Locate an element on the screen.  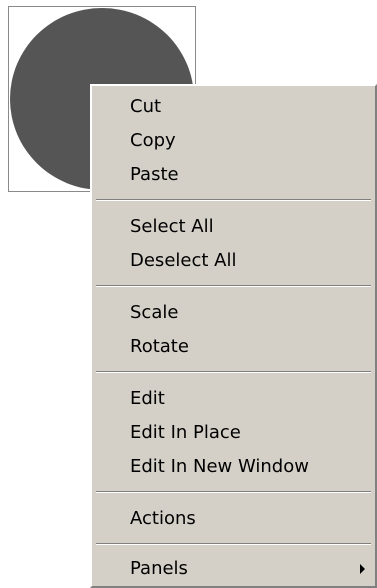
menu-item-select-all: Select All is located at coordinates (233, 227).